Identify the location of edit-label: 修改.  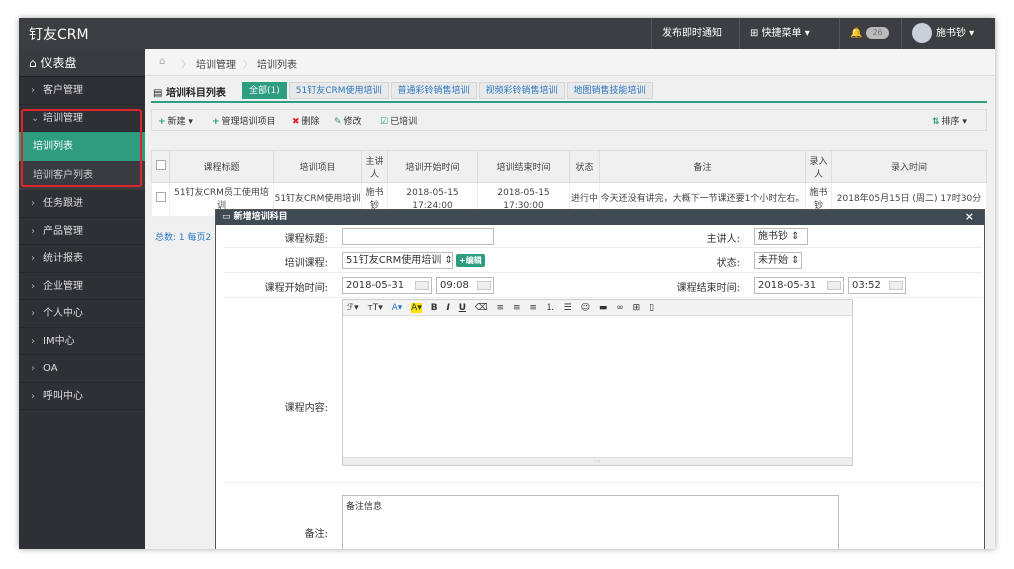
(352, 122).